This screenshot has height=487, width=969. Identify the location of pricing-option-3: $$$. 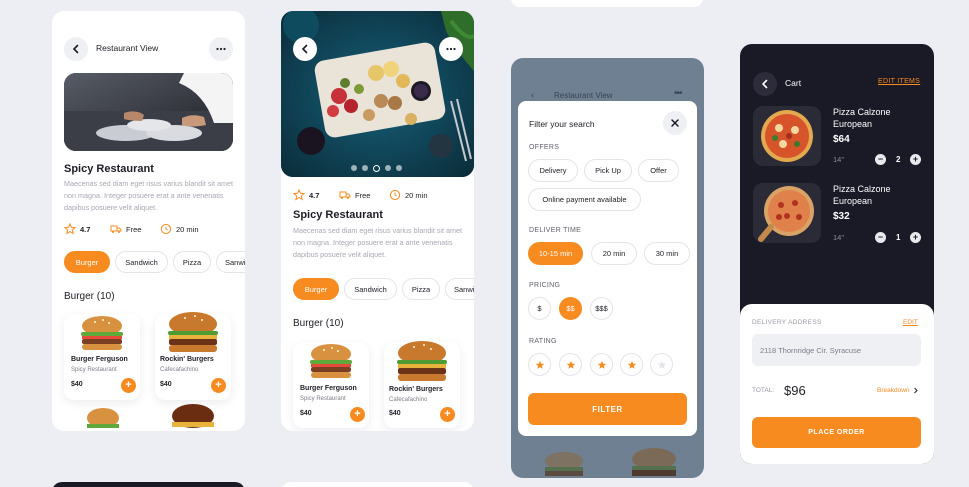
(601, 308).